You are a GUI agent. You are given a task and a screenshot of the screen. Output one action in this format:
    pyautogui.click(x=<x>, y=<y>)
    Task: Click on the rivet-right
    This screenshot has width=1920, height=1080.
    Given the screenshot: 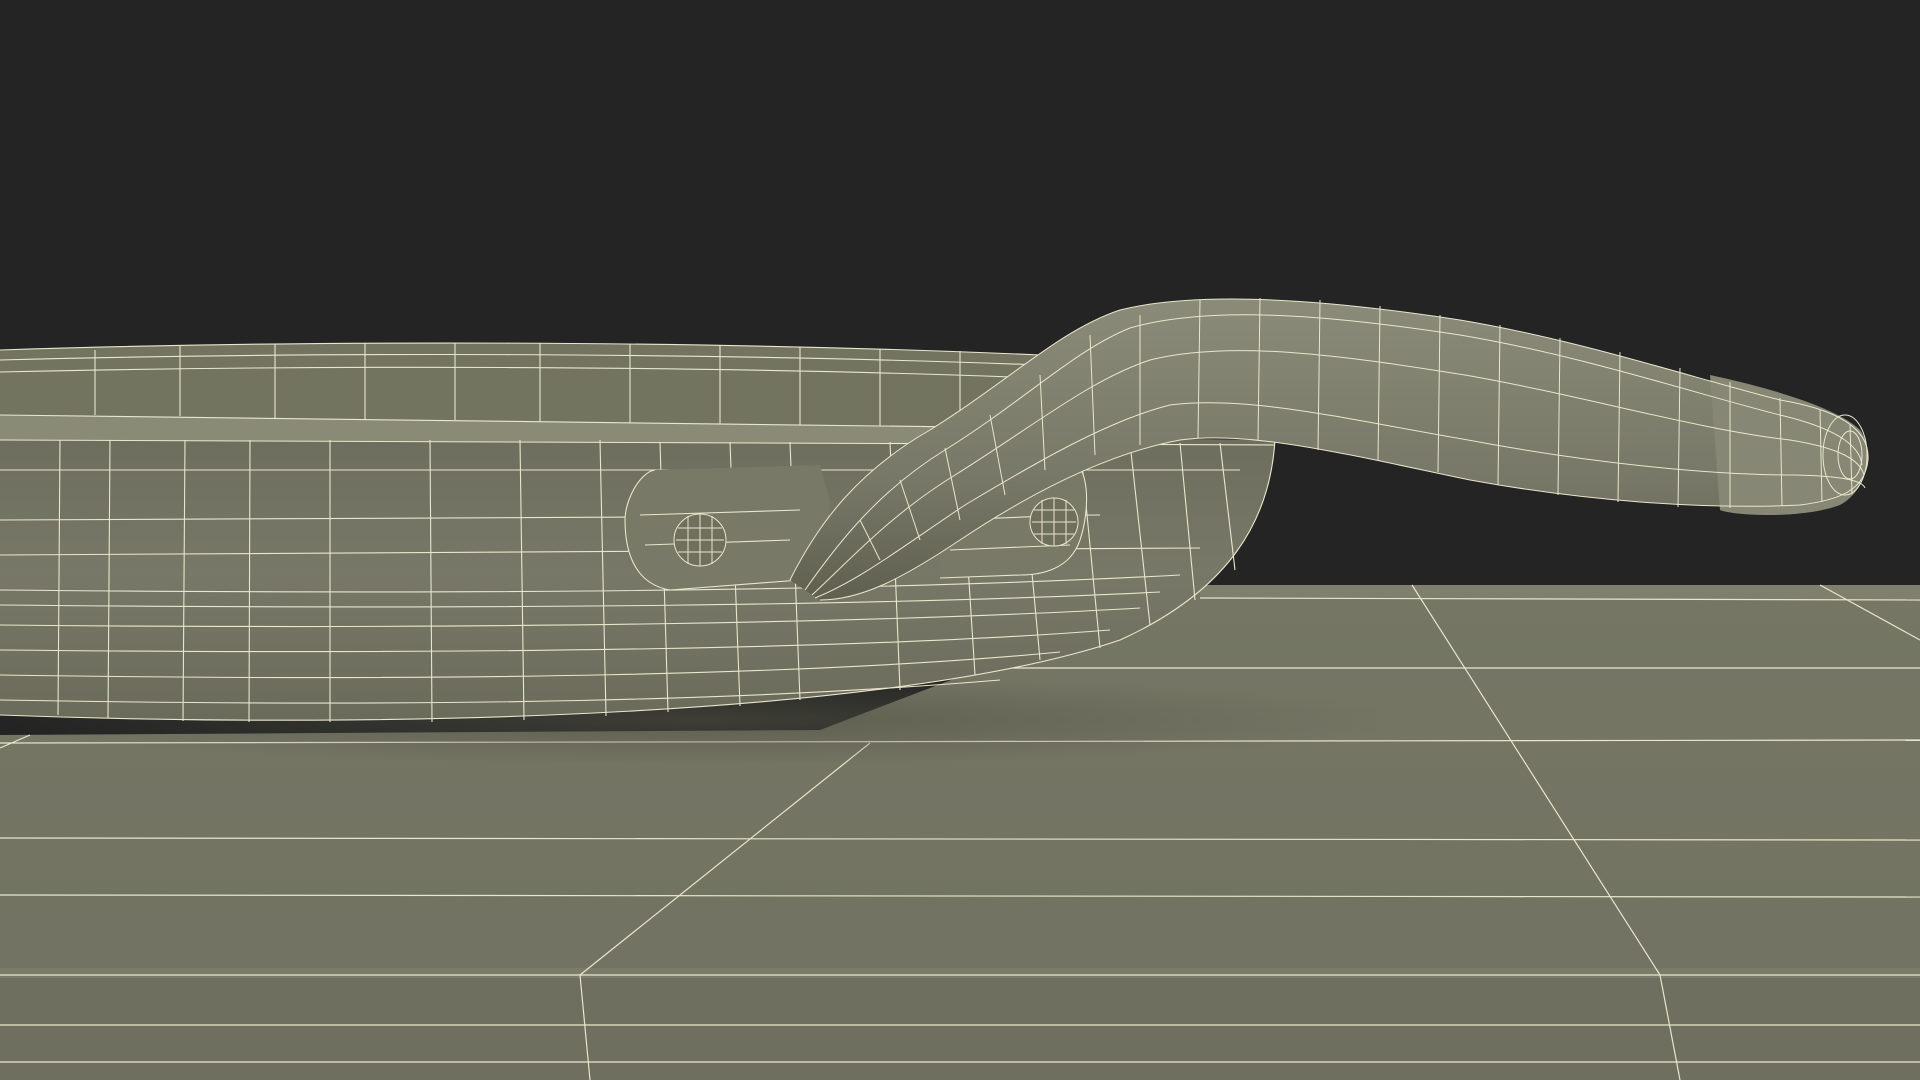 What is the action you would take?
    pyautogui.click(x=1054, y=522)
    